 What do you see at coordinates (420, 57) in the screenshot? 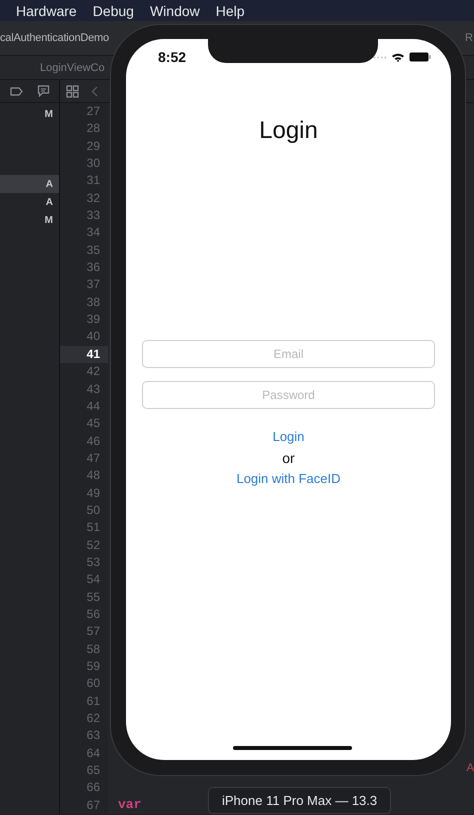
I see `battery-icon` at bounding box center [420, 57].